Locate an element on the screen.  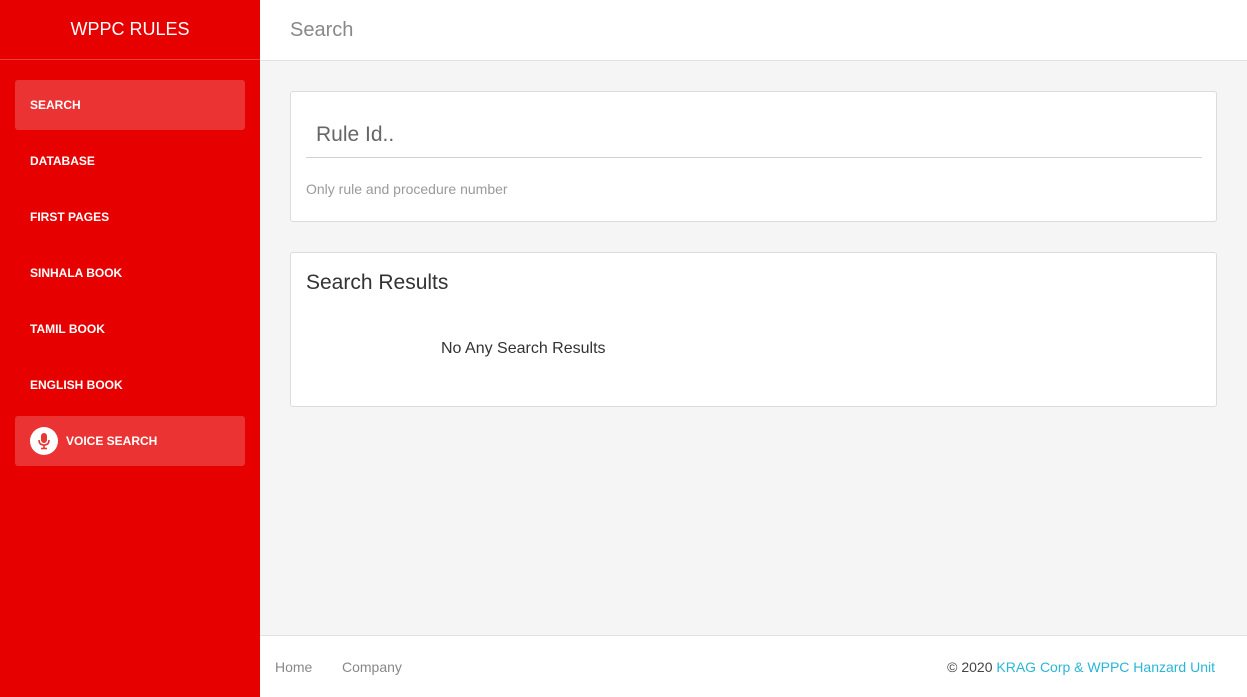
sidebar-item-label: TAMIL BOOK is located at coordinates (67, 329).